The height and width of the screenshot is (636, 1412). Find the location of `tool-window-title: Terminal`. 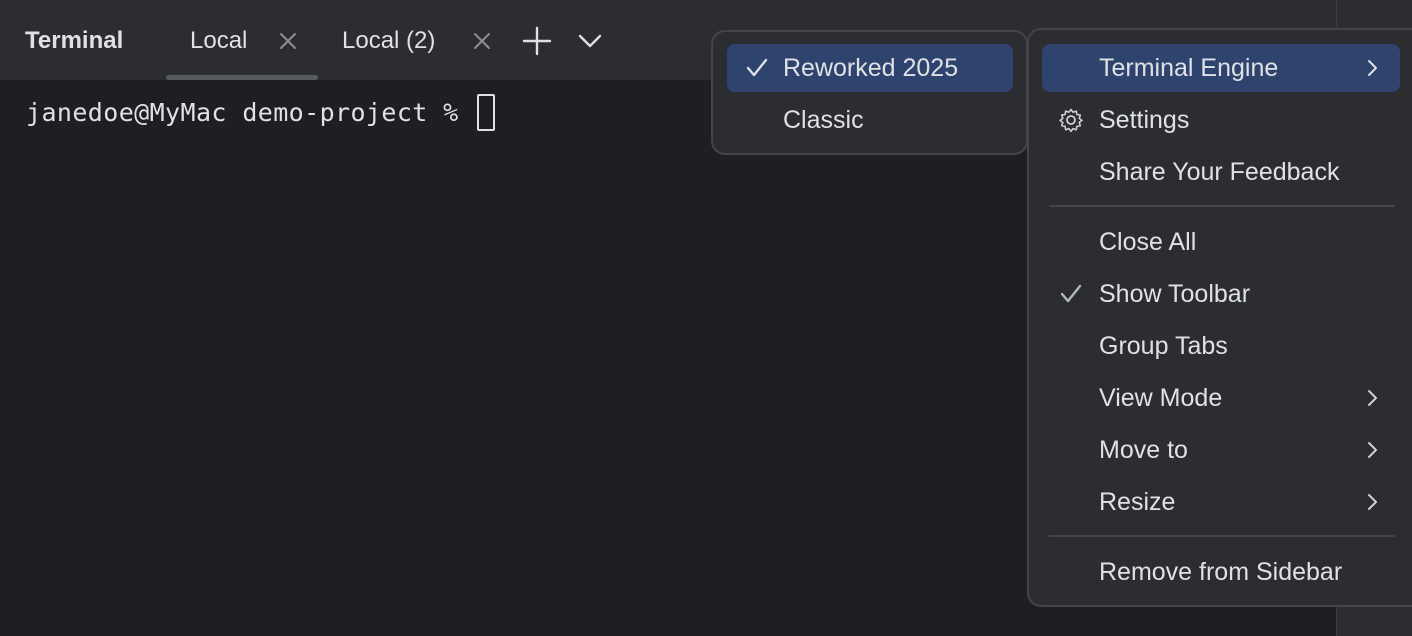

tool-window-title: Terminal is located at coordinates (74, 40).